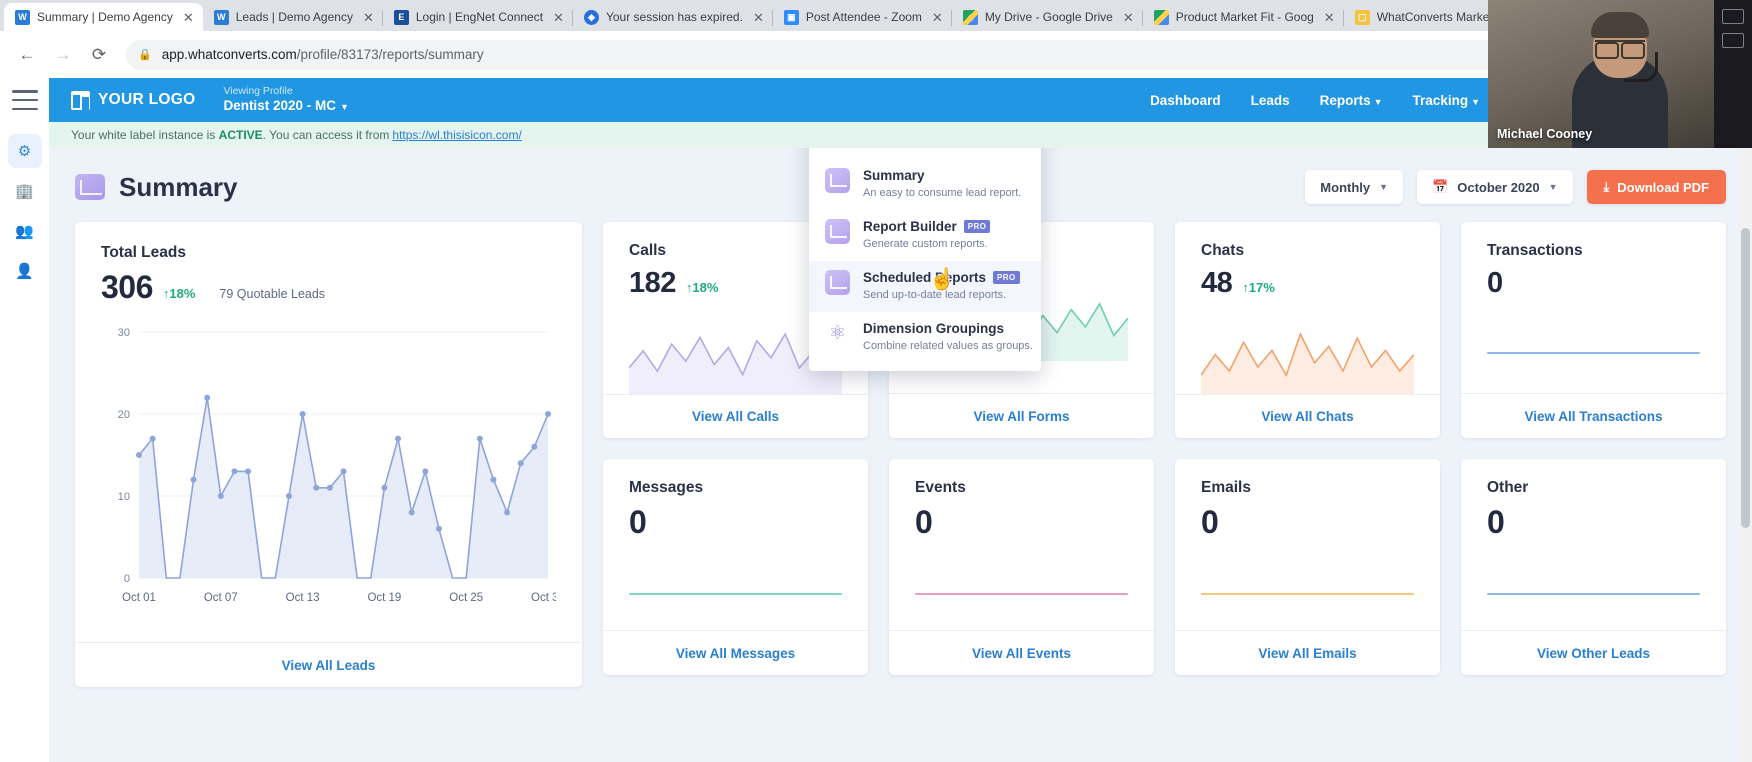  I want to click on tab-title: Summary | Demo Agency, so click(105, 17).